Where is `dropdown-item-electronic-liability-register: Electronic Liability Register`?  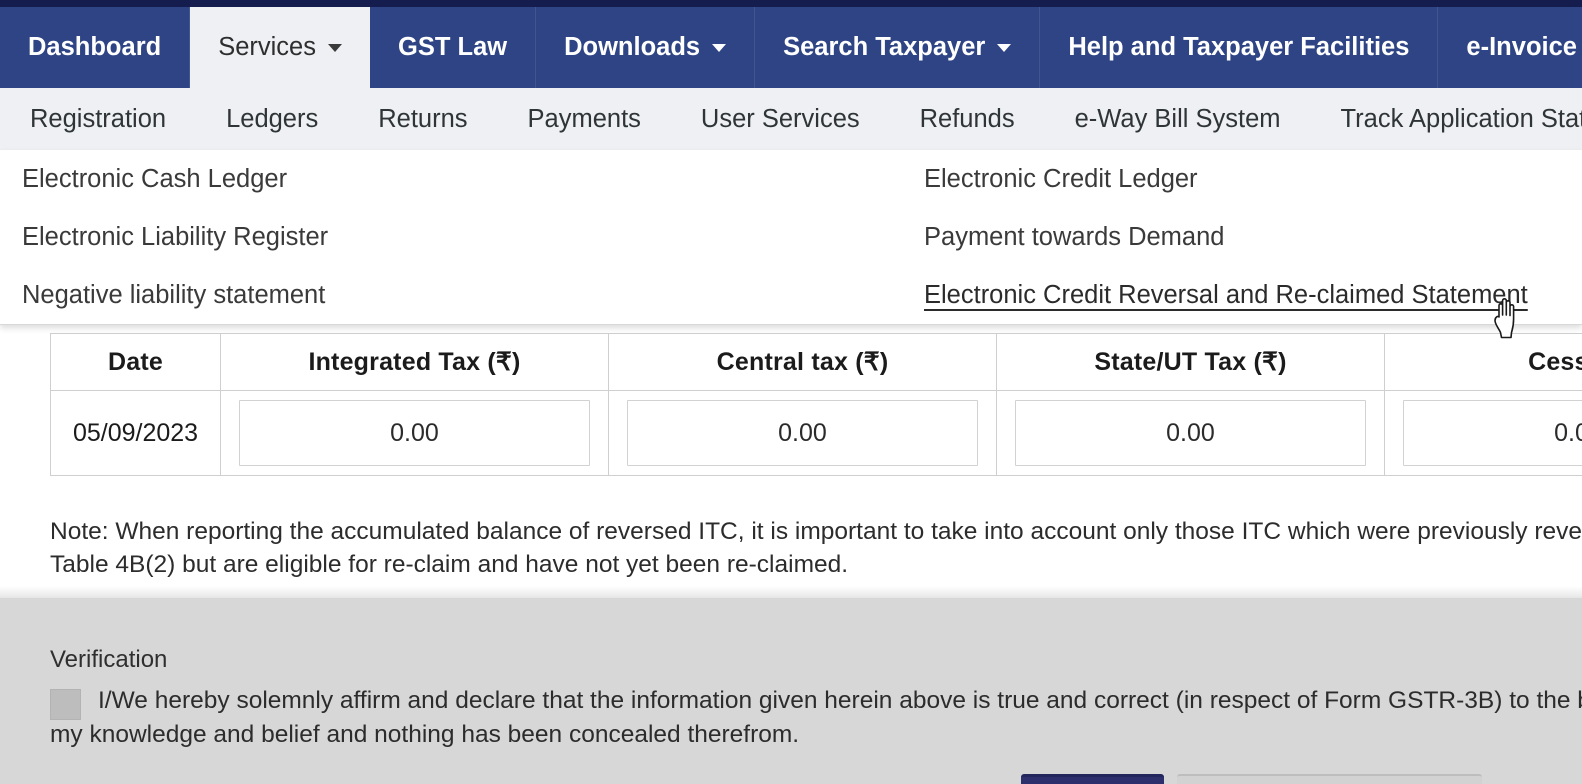
dropdown-item-electronic-liability-register: Electronic Liability Register is located at coordinates (175, 237).